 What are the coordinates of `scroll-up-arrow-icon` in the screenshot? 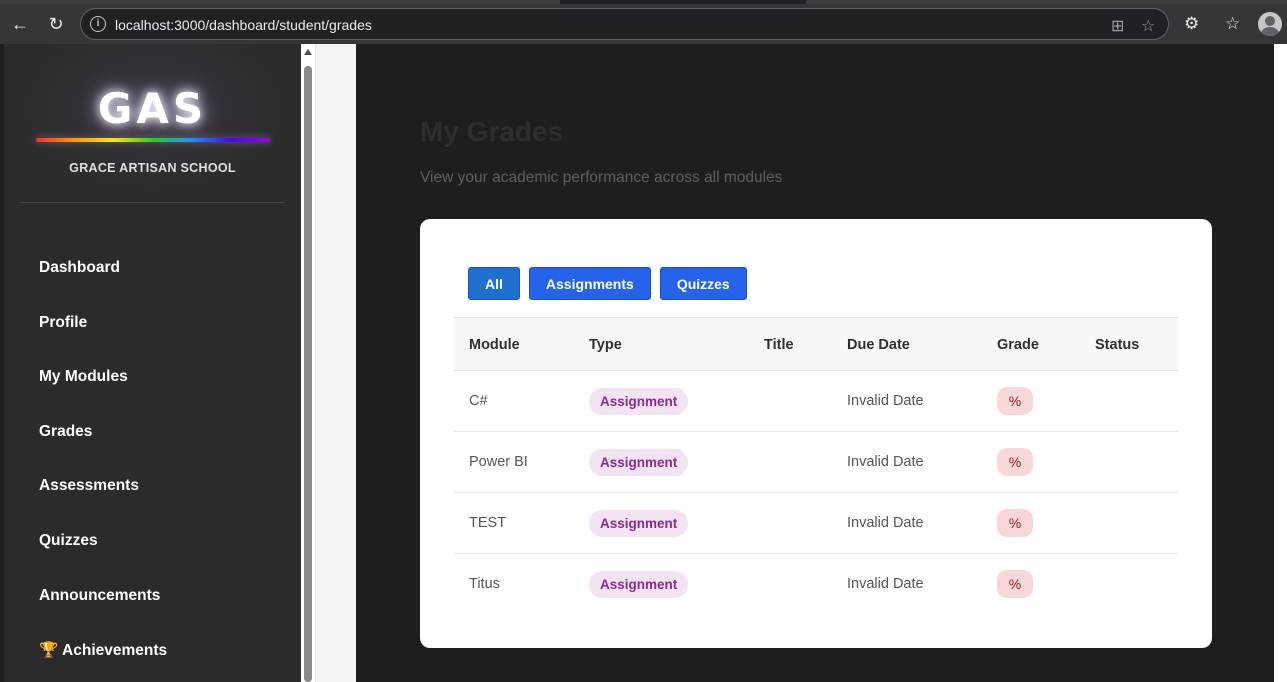 It's located at (308, 52).